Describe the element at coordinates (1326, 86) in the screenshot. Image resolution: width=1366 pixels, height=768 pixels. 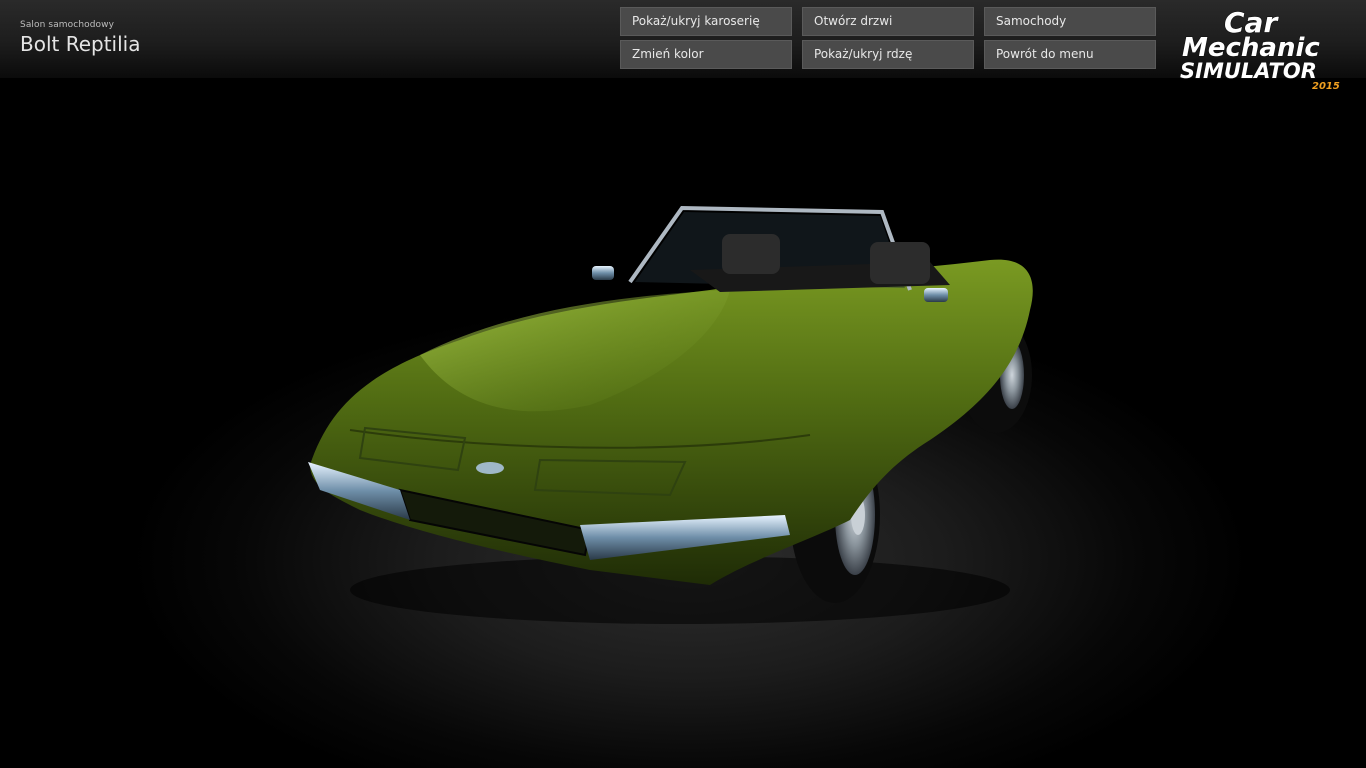
I see `logo-year: 2015` at that location.